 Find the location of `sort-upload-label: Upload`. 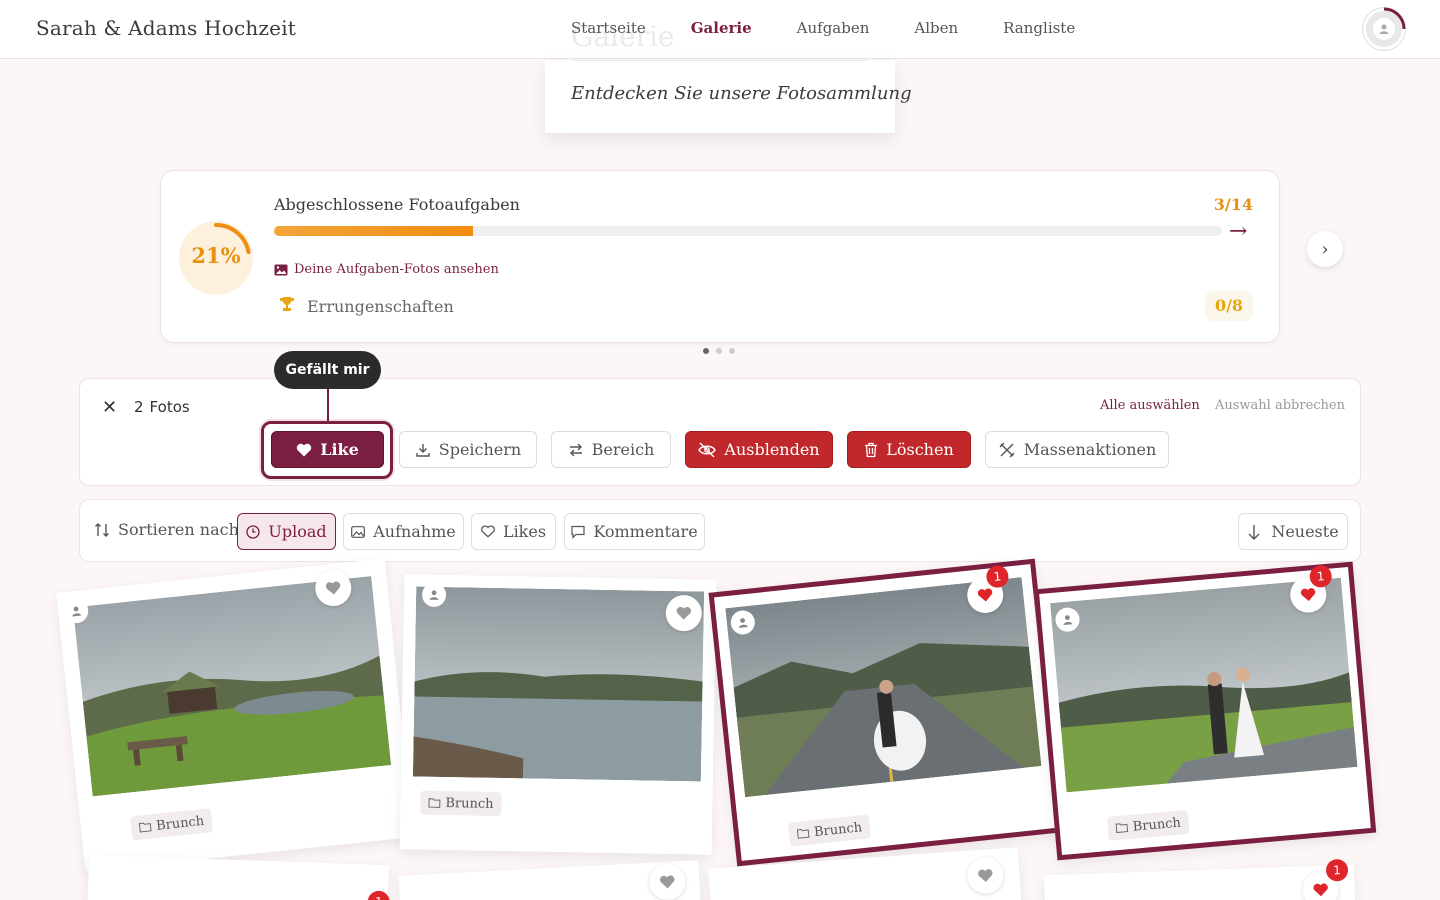

sort-upload-label: Upload is located at coordinates (297, 531).